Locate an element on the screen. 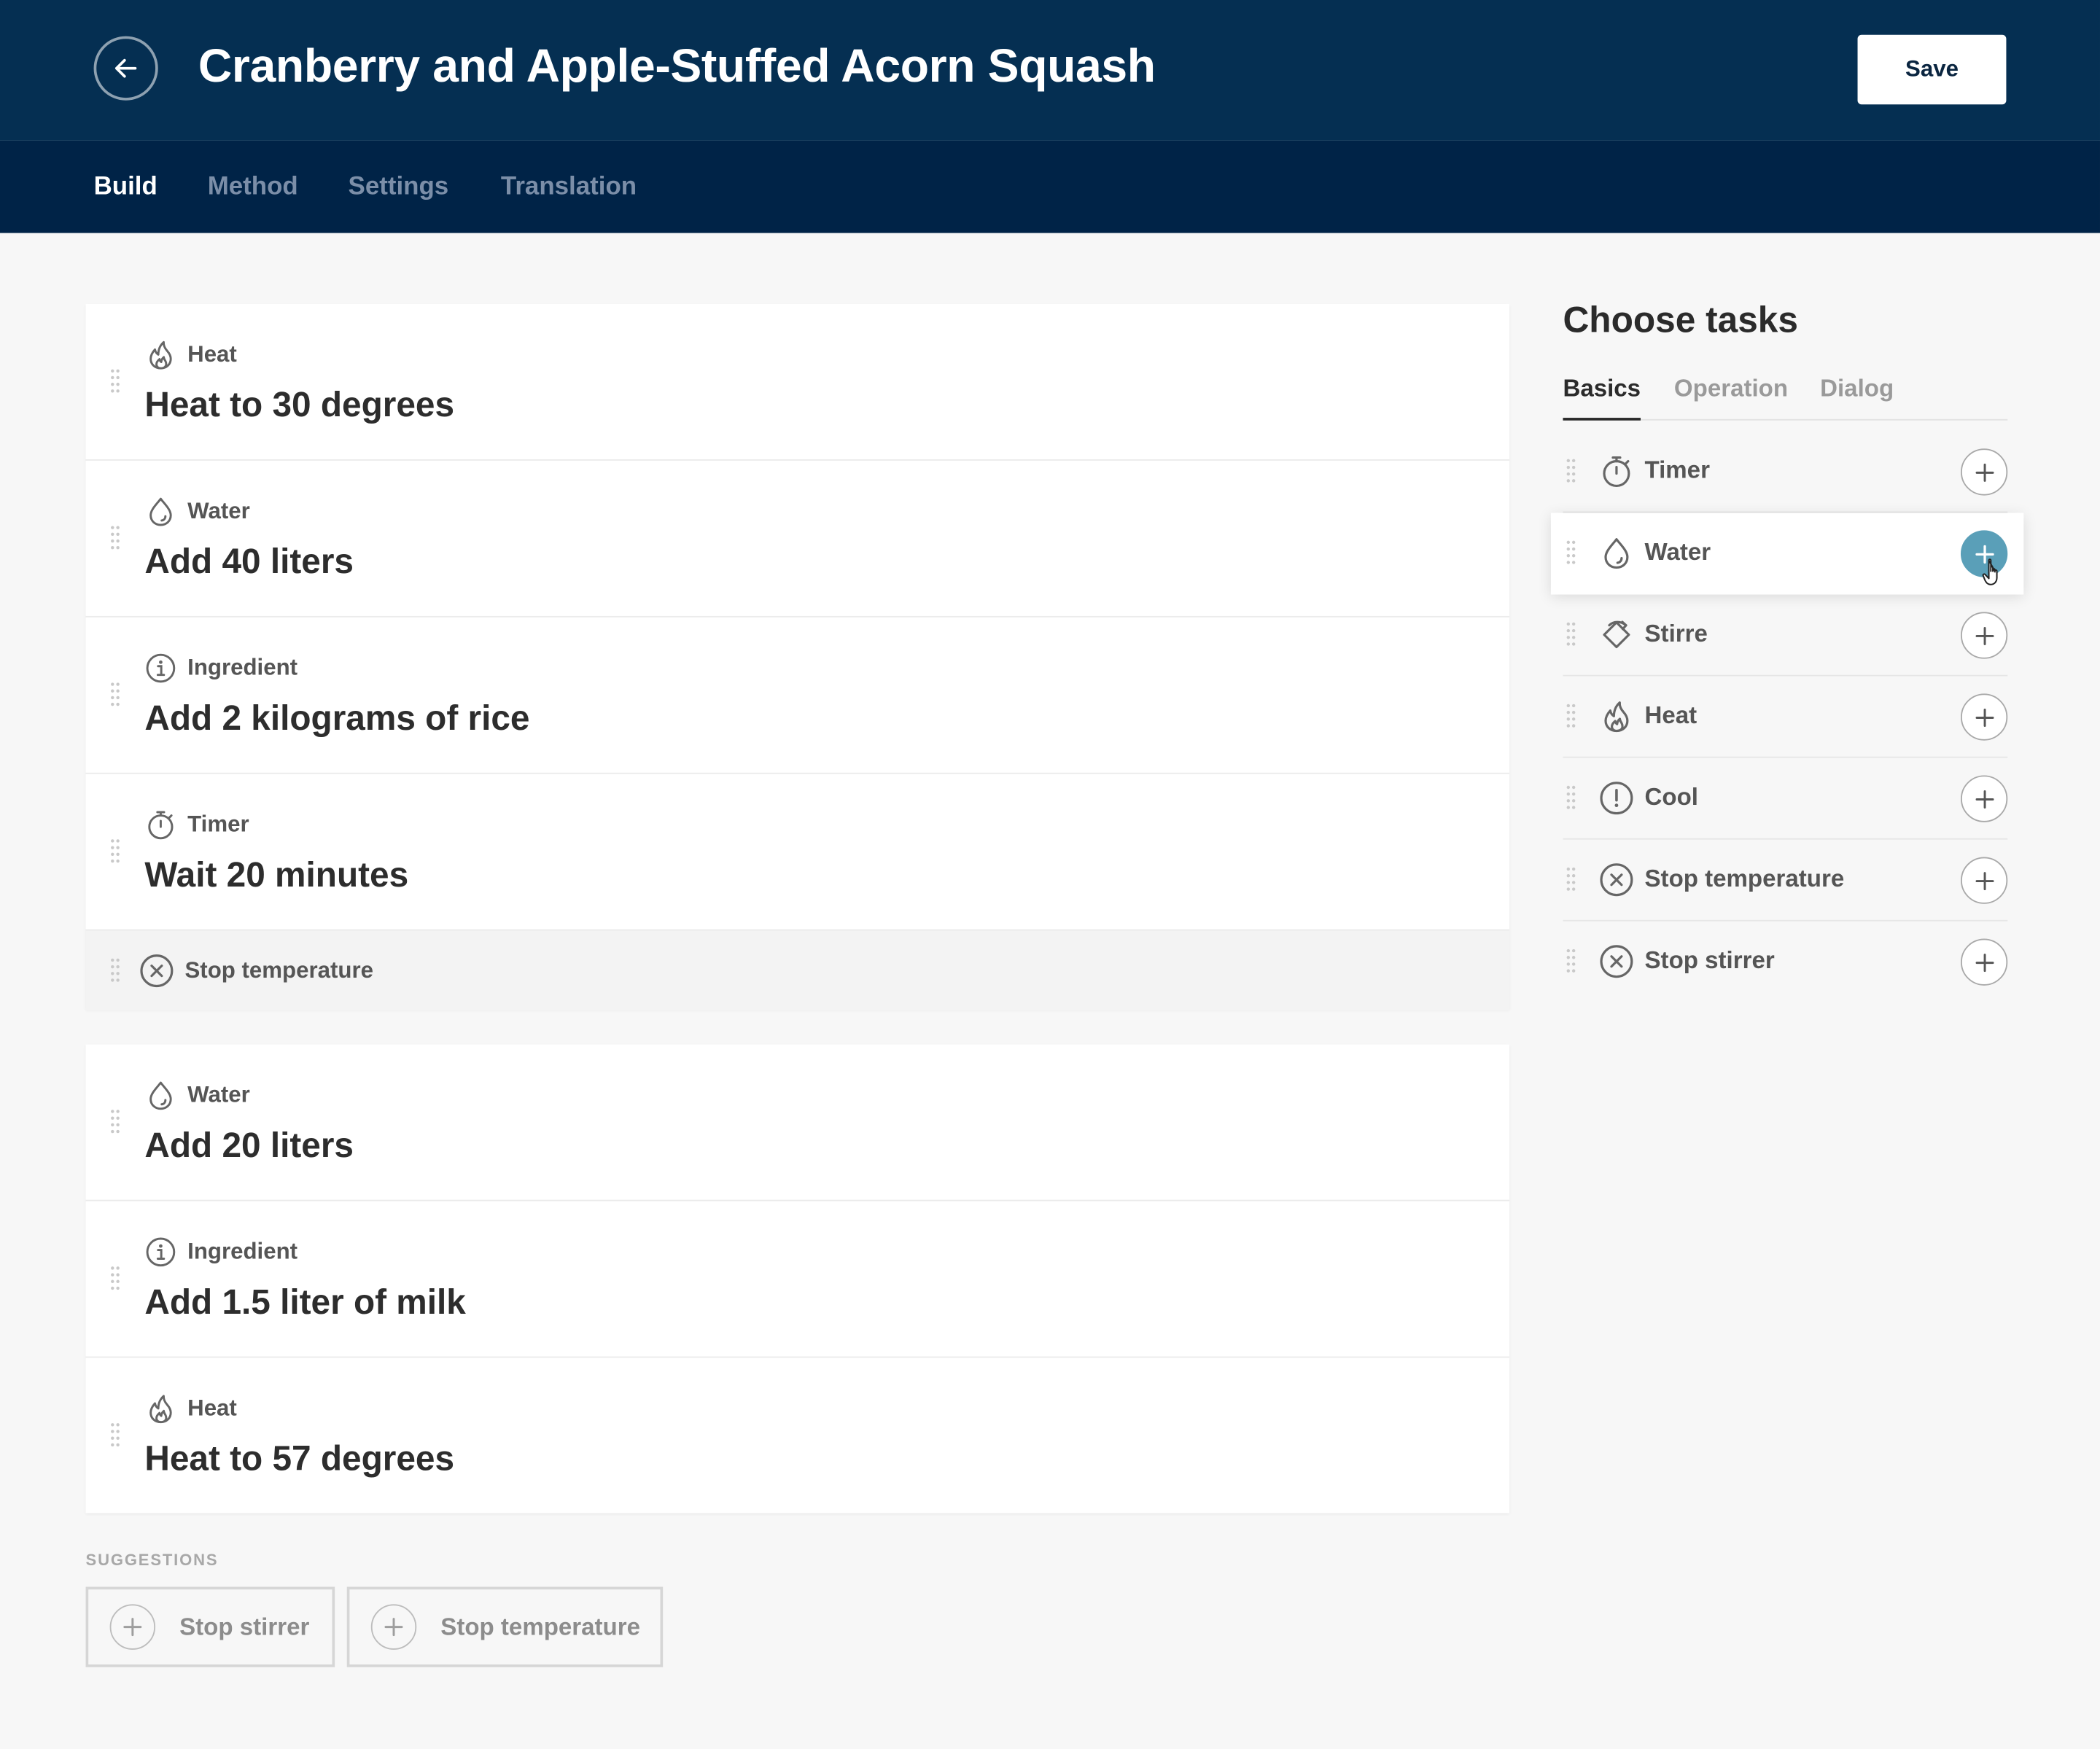 The height and width of the screenshot is (1749, 2100). tab-translation: Translation is located at coordinates (569, 187).